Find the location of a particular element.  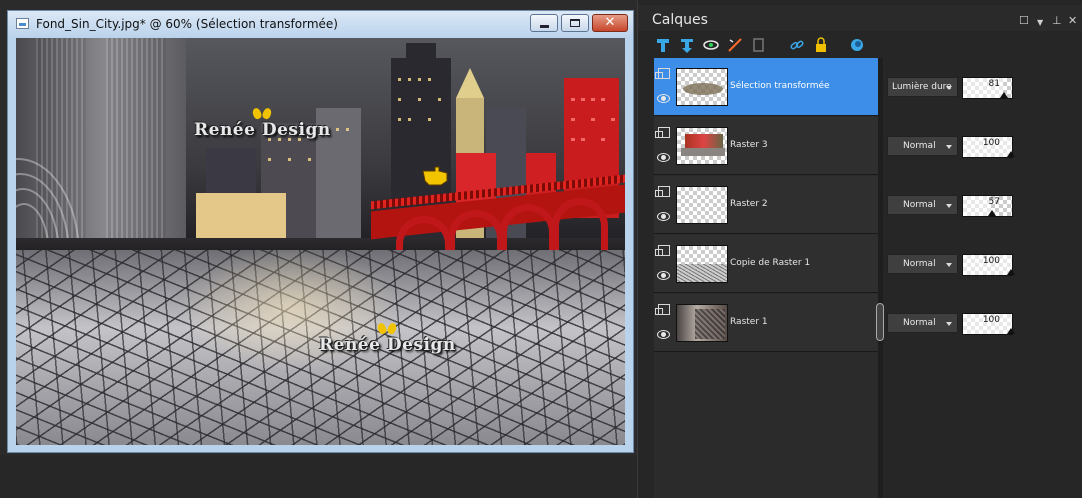

close-button: ✕ is located at coordinates (610, 23).